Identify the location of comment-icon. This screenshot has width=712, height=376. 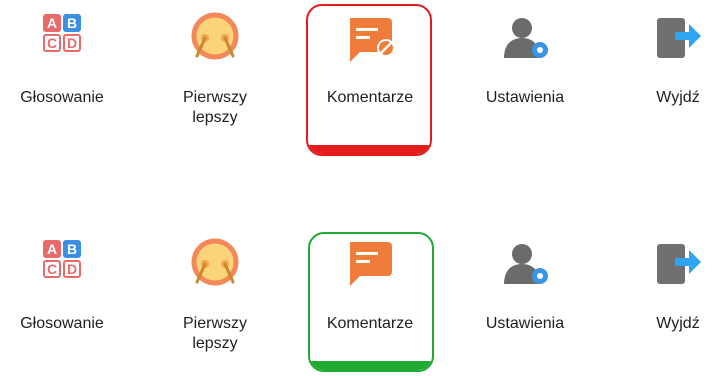
(371, 264).